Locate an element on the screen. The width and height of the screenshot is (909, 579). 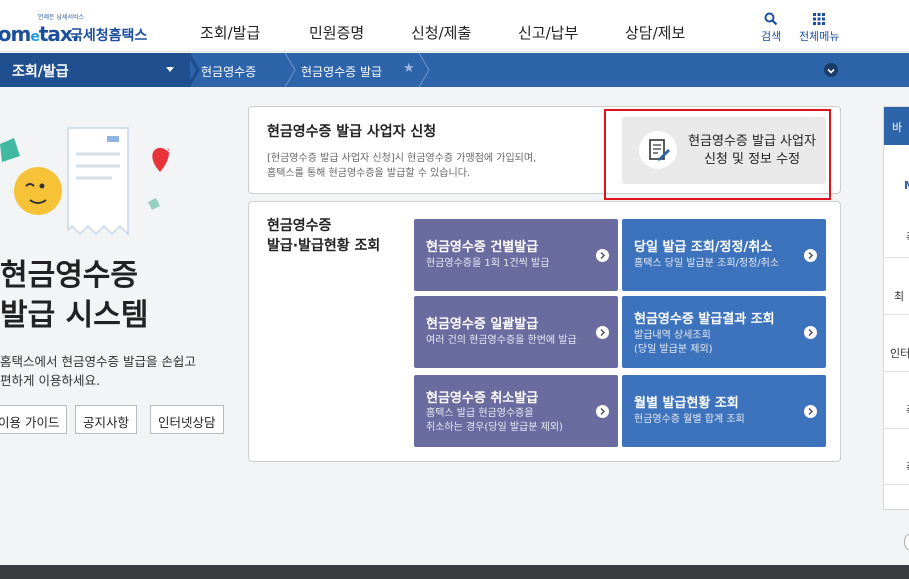
logo-tagline: 언제든 납세서비스 is located at coordinates (61, 17).